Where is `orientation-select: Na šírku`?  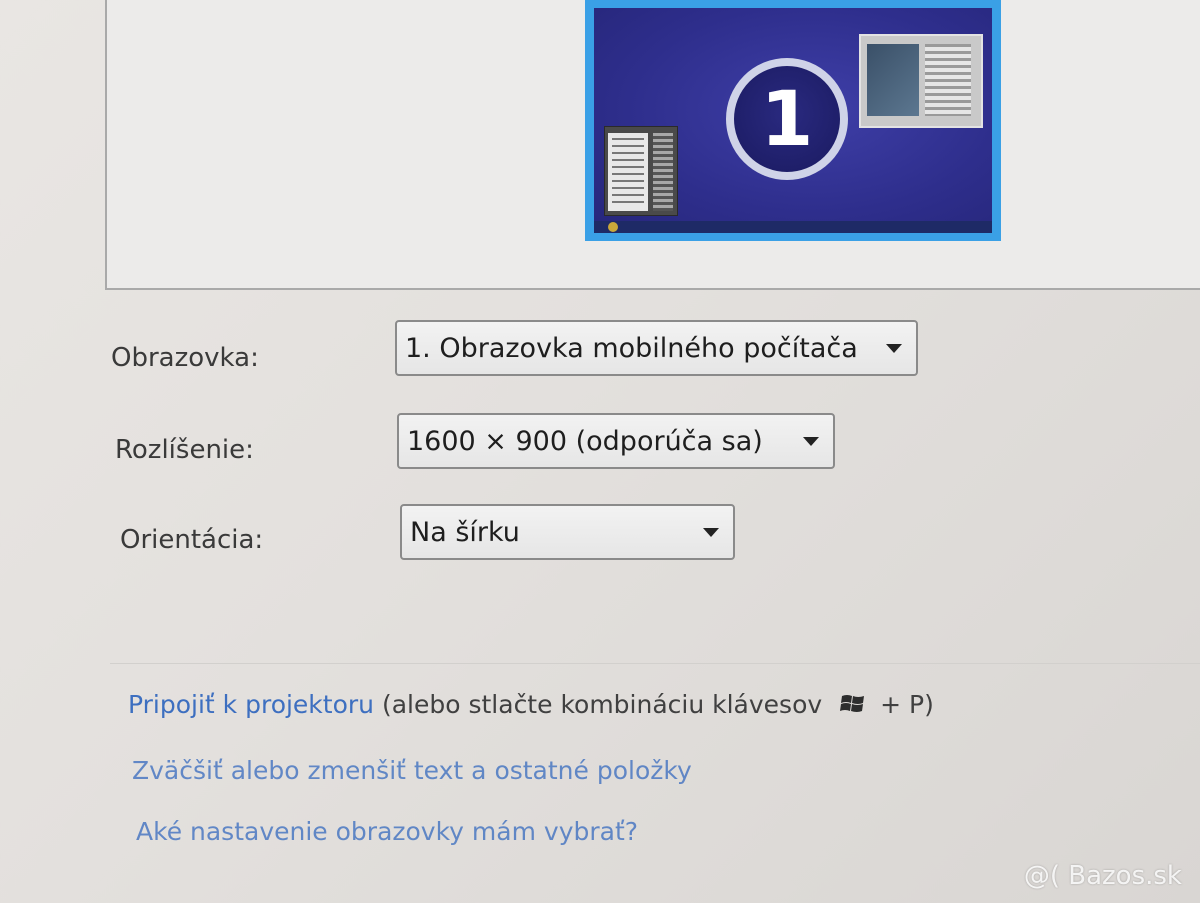 orientation-select: Na šírku is located at coordinates (567, 532).